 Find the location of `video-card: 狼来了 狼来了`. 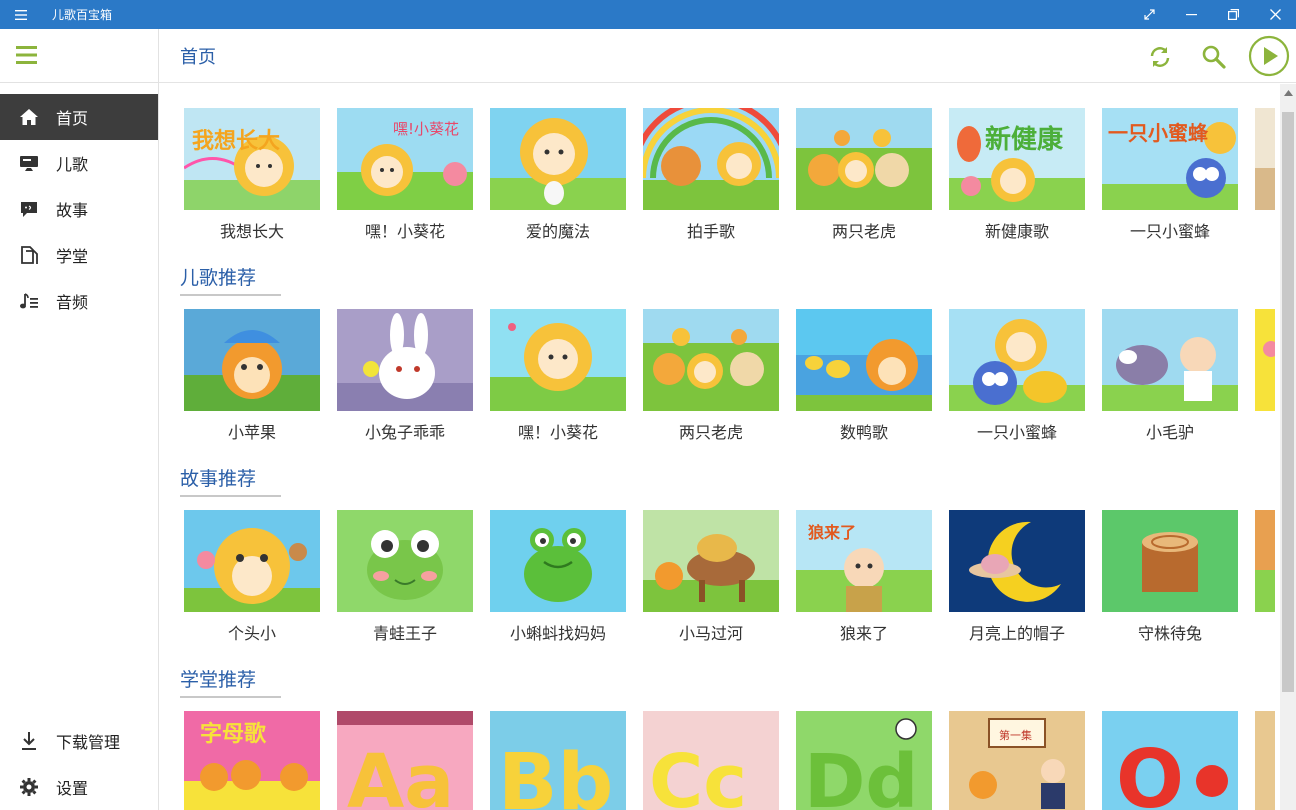

video-card: 狼来了 狼来了 is located at coordinates (864, 577).